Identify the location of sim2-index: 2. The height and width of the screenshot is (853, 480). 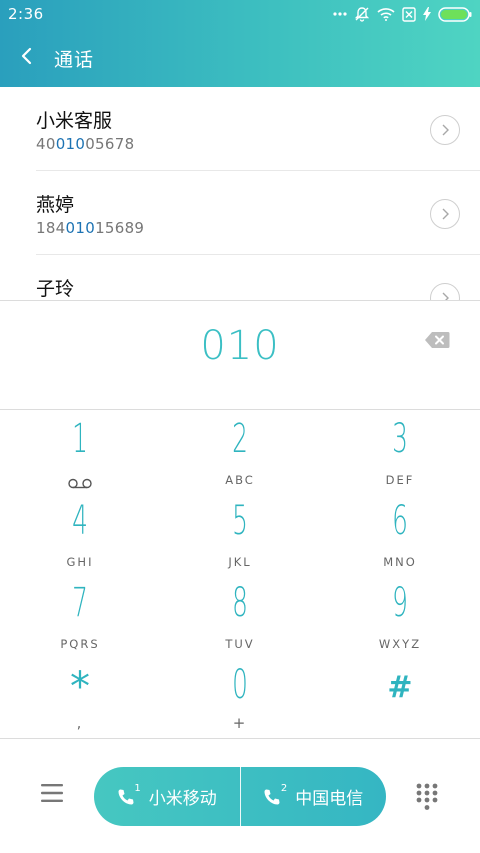
(284, 788).